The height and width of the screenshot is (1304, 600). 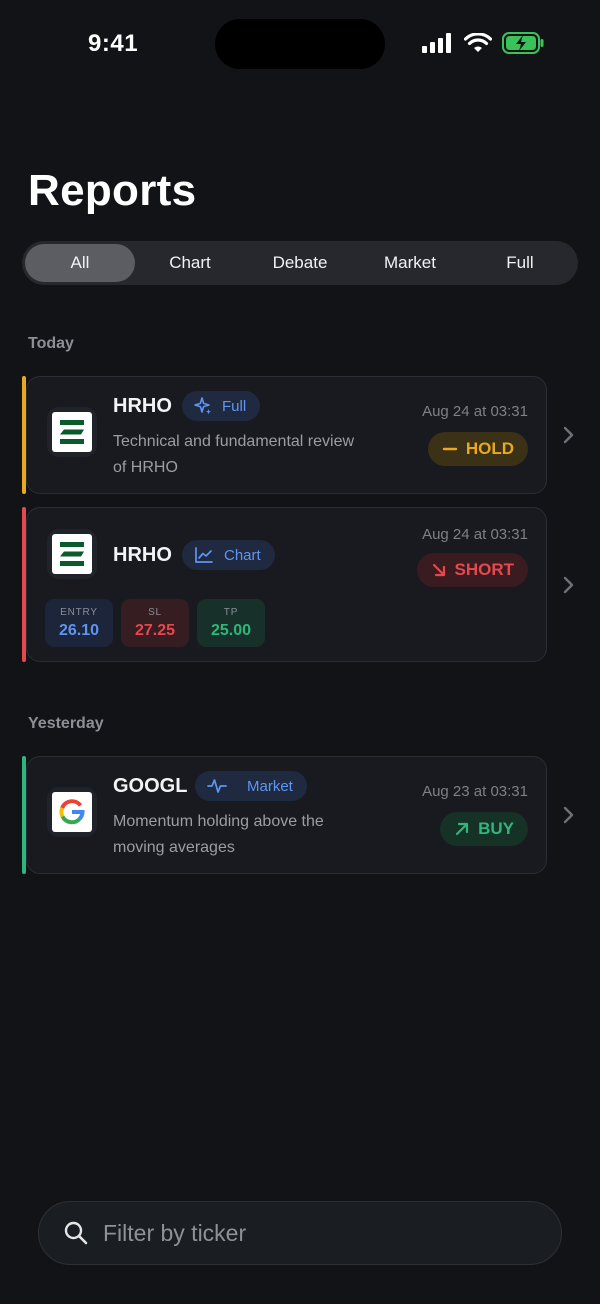 I want to click on battery-charging-icon, so click(x=523, y=43).